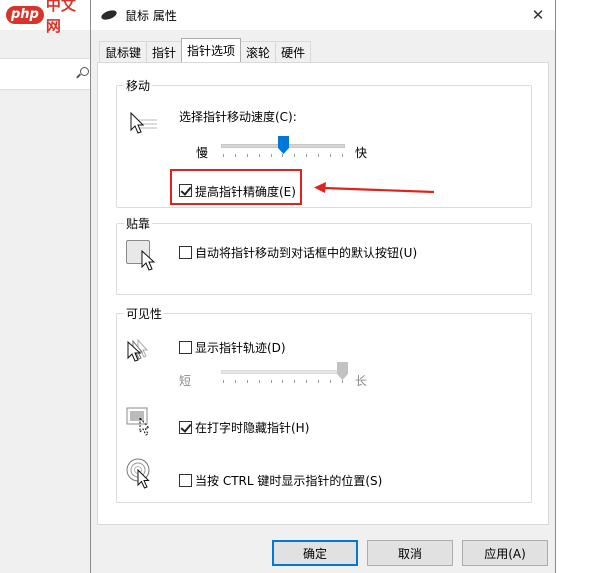 This screenshot has width=600, height=573. I want to click on visibility-group-label: 可见性, so click(144, 313).